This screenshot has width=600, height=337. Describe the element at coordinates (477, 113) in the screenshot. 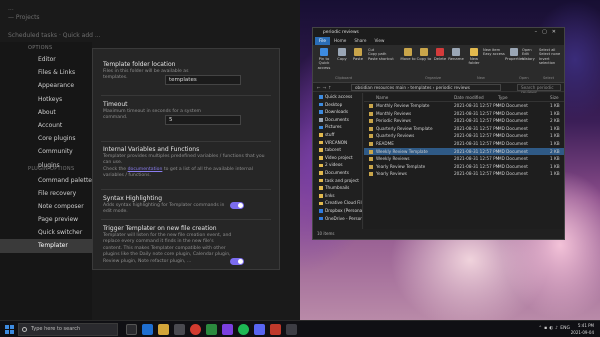

I see `file-date: 2021-08-31 12:57 PM` at that location.